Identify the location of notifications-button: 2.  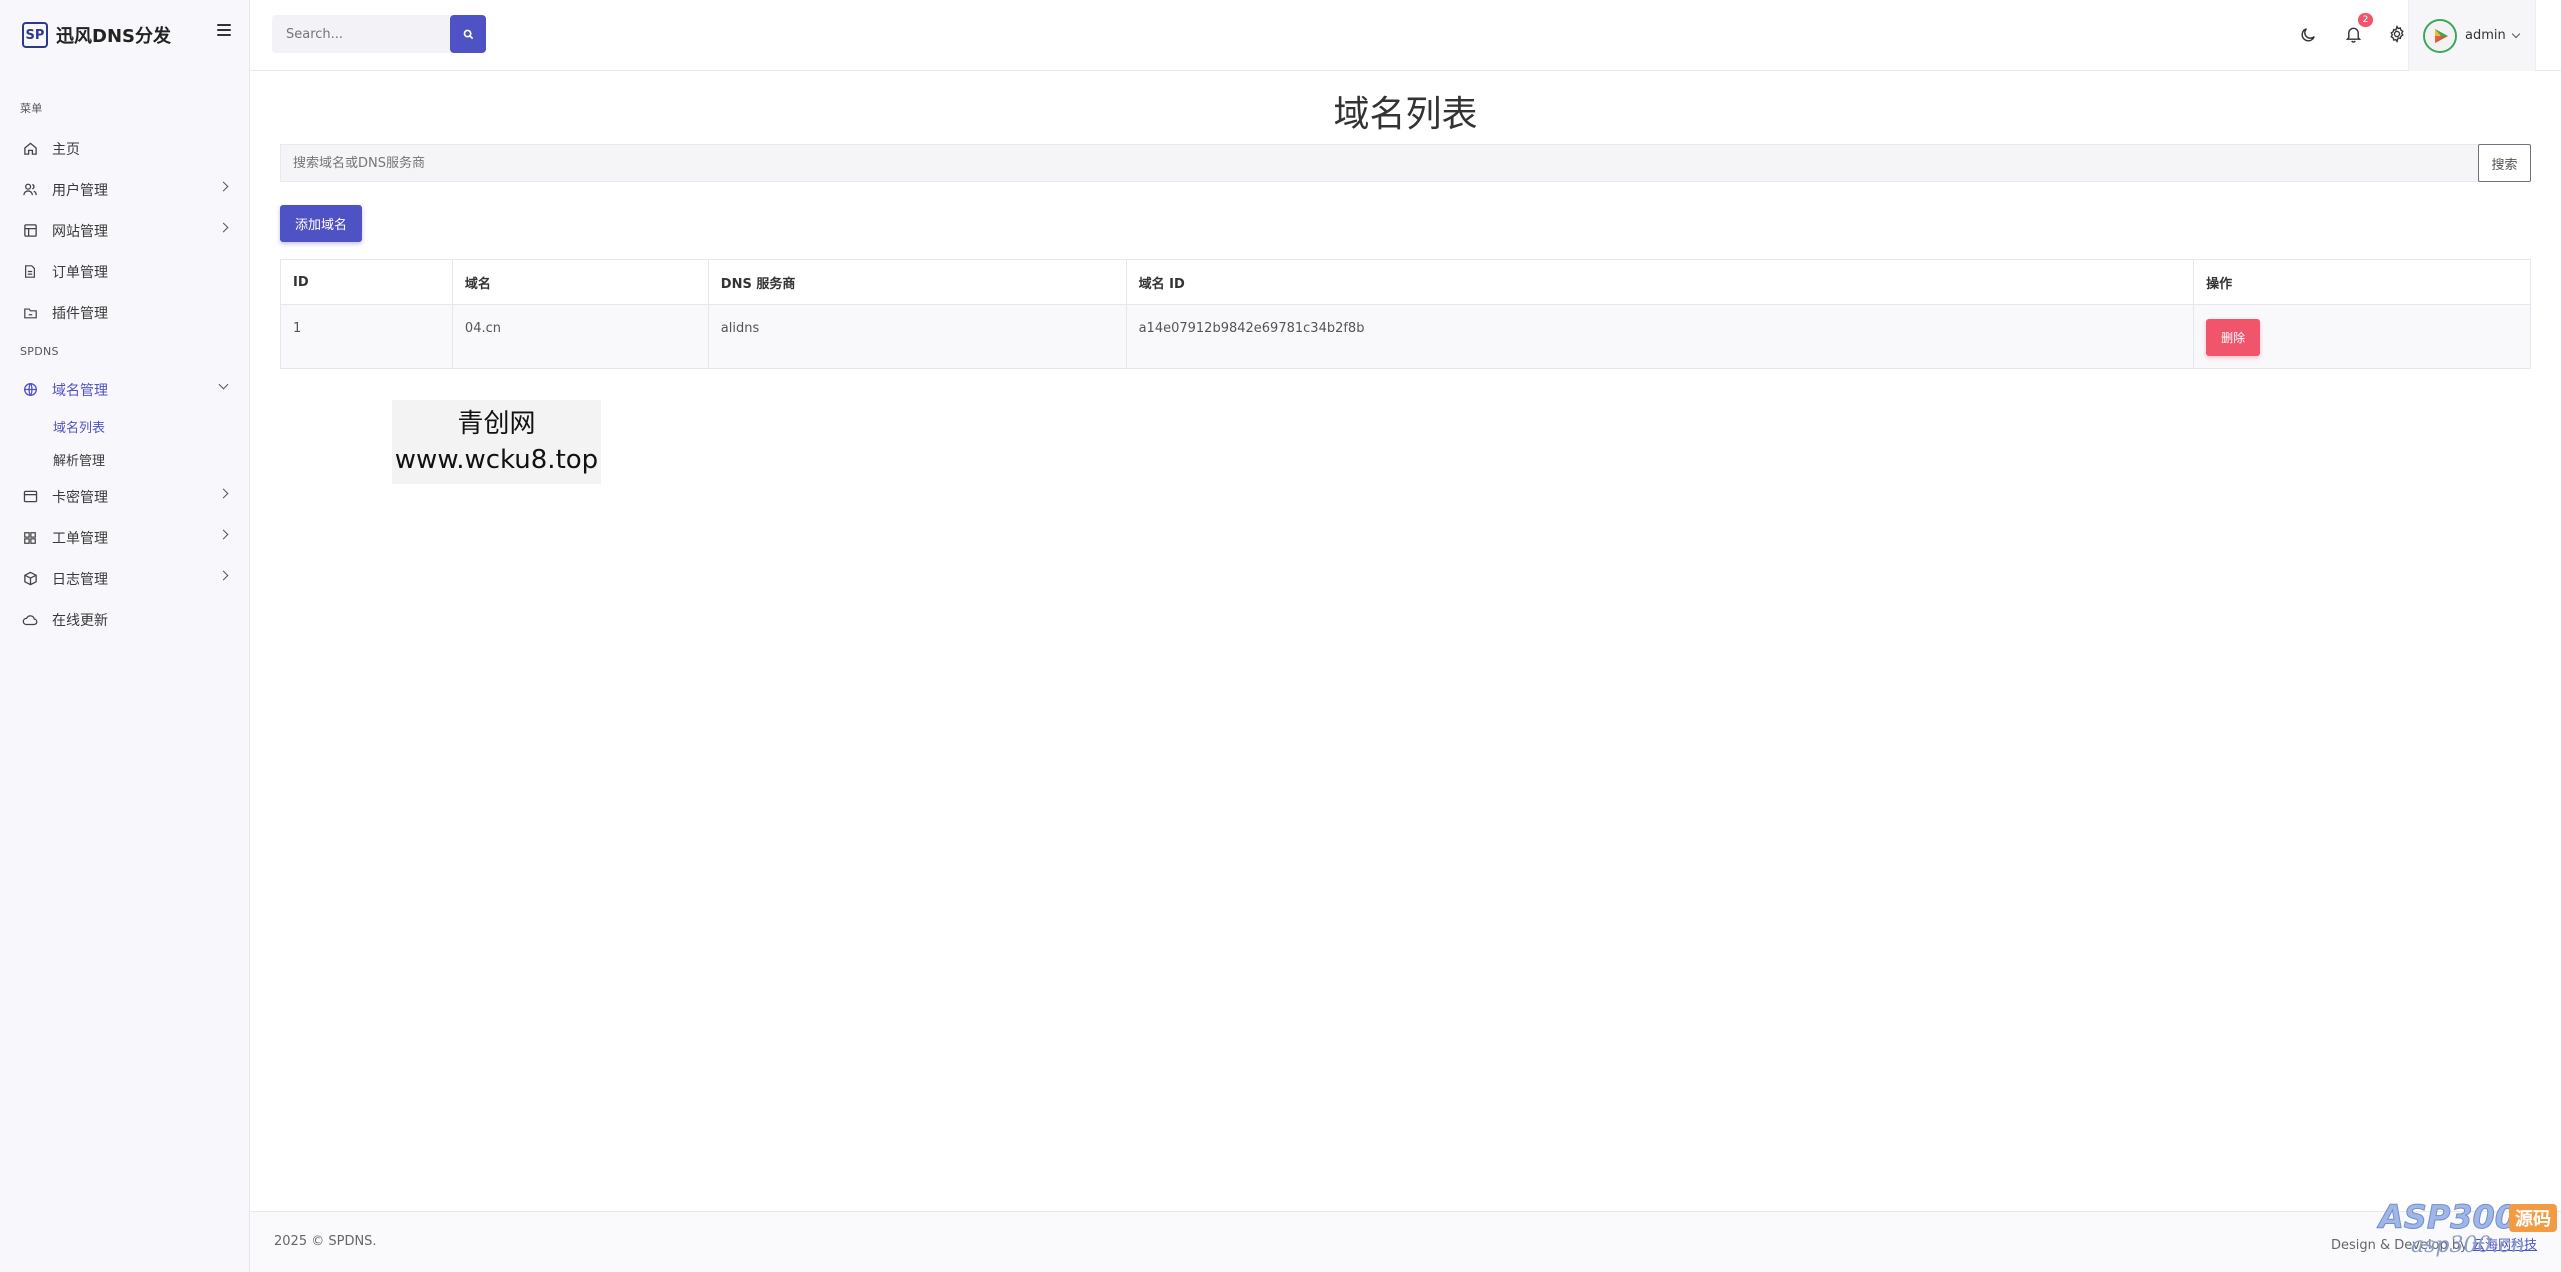
(2357, 29).